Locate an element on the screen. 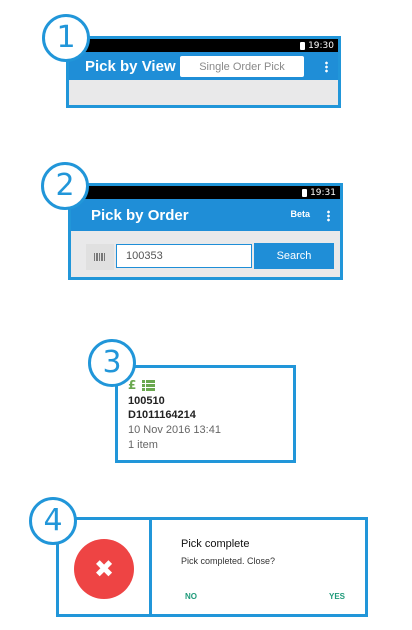 Image resolution: width=412 pixels, height=630 pixels. status-bar: 19:30 is located at coordinates (203, 45).